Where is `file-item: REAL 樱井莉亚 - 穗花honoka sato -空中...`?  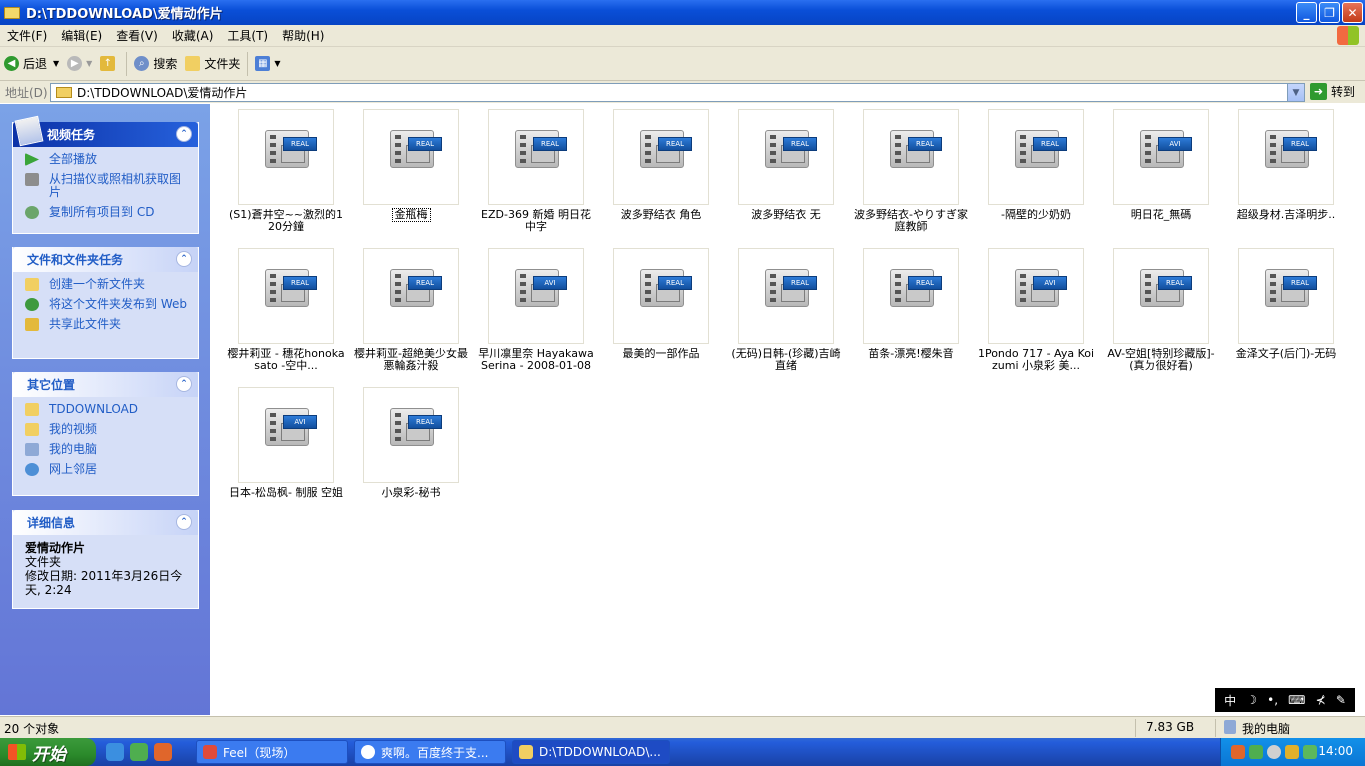
file-item: REAL 樱井莉亚 - 穗花honoka sato -空中... is located at coordinates (286, 310).